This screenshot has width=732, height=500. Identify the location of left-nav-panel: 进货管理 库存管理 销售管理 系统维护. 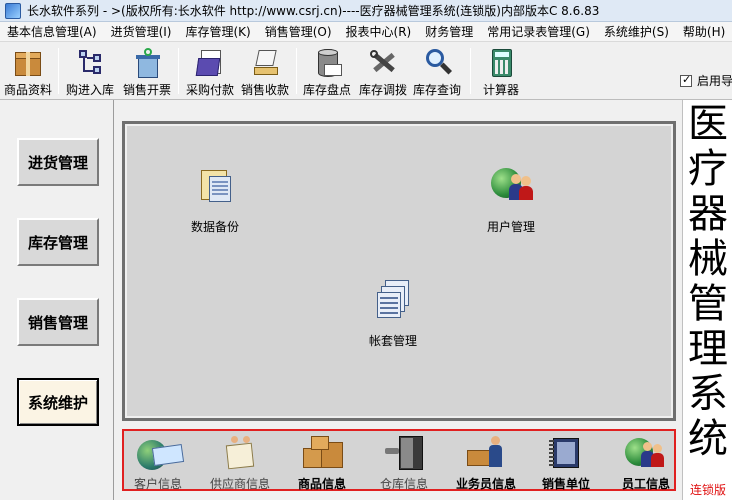
(57, 300).